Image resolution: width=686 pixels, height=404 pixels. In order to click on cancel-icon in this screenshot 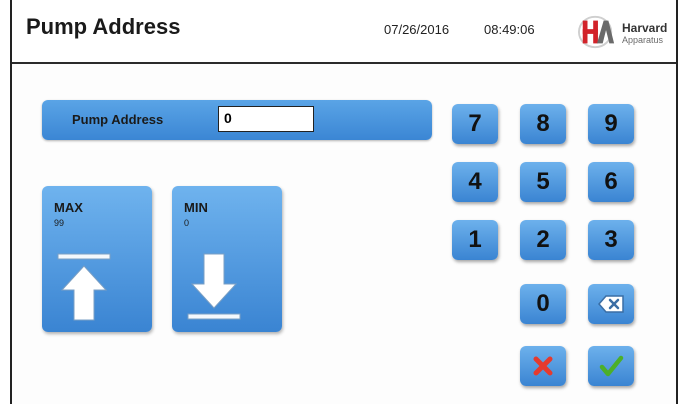, I will do `click(543, 366)`.